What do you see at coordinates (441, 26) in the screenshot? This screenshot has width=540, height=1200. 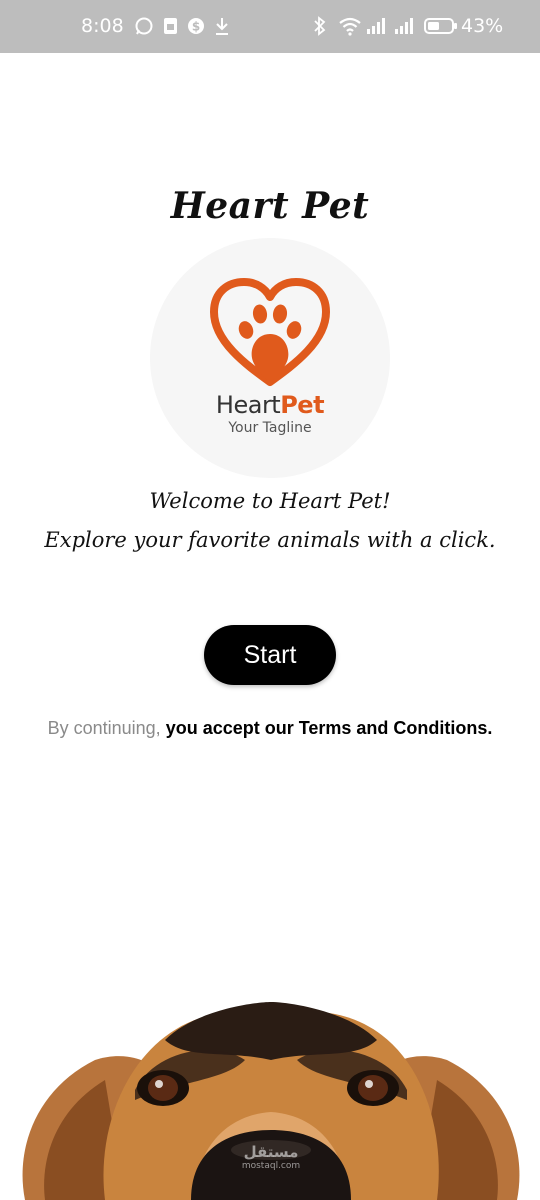 I see `battery-icon` at bounding box center [441, 26].